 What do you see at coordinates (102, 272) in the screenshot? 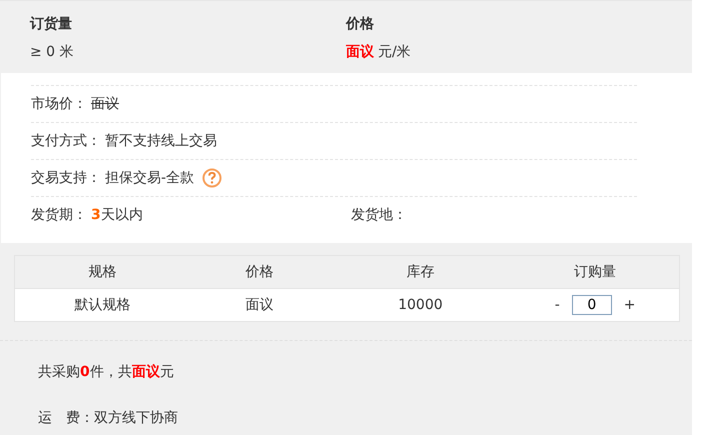
I see `column-header: 规格` at bounding box center [102, 272].